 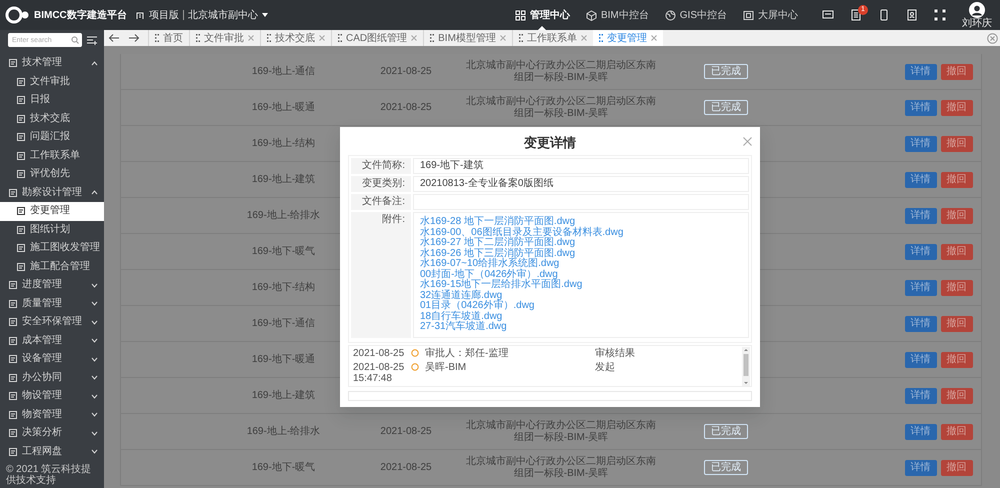 What do you see at coordinates (770, 15) in the screenshot?
I see `nav-link: 大屏中心` at bounding box center [770, 15].